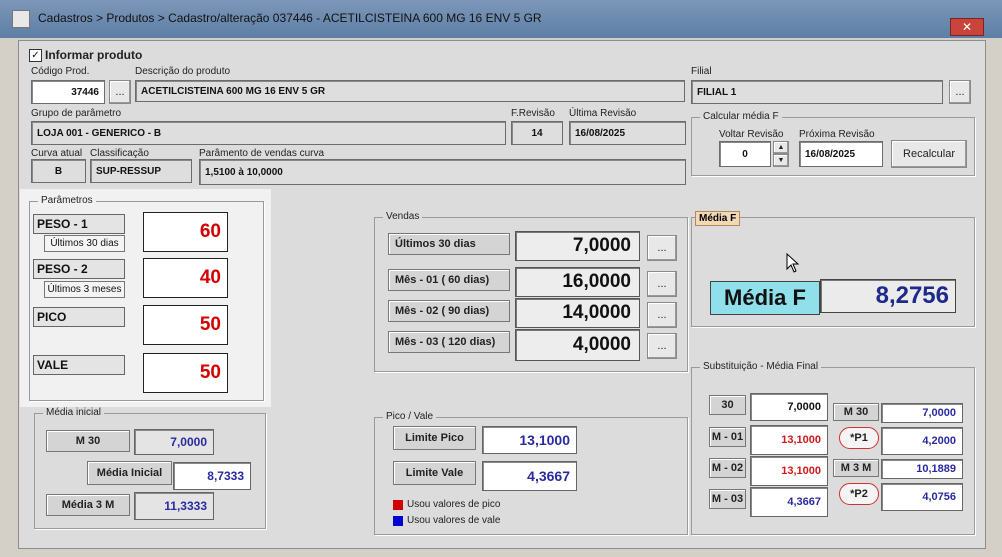  What do you see at coordinates (577, 345) in the screenshot?
I see `vendas-row-value: 4,0000` at bounding box center [577, 345].